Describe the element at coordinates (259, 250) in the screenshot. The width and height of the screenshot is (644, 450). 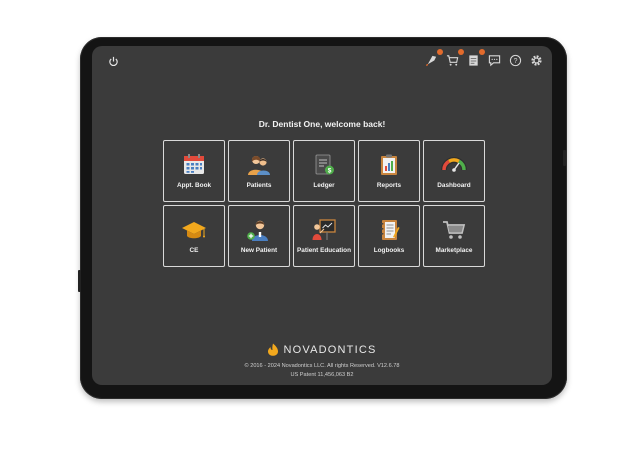
I see `tile-label: New Patient` at that location.